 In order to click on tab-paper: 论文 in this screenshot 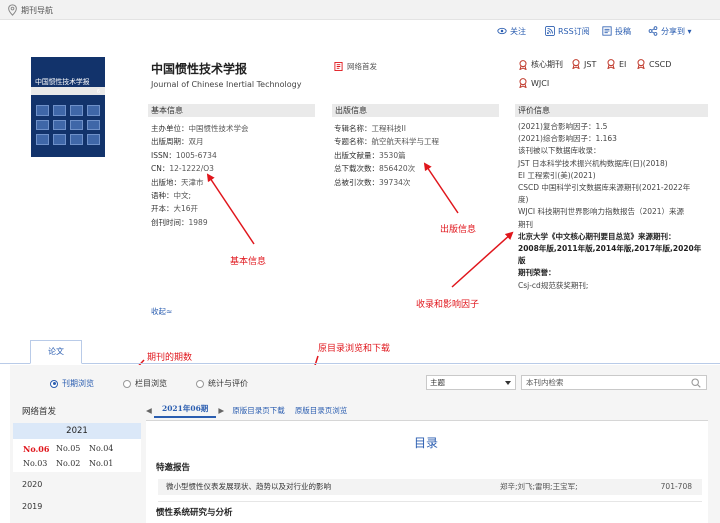, I will do `click(56, 352)`.